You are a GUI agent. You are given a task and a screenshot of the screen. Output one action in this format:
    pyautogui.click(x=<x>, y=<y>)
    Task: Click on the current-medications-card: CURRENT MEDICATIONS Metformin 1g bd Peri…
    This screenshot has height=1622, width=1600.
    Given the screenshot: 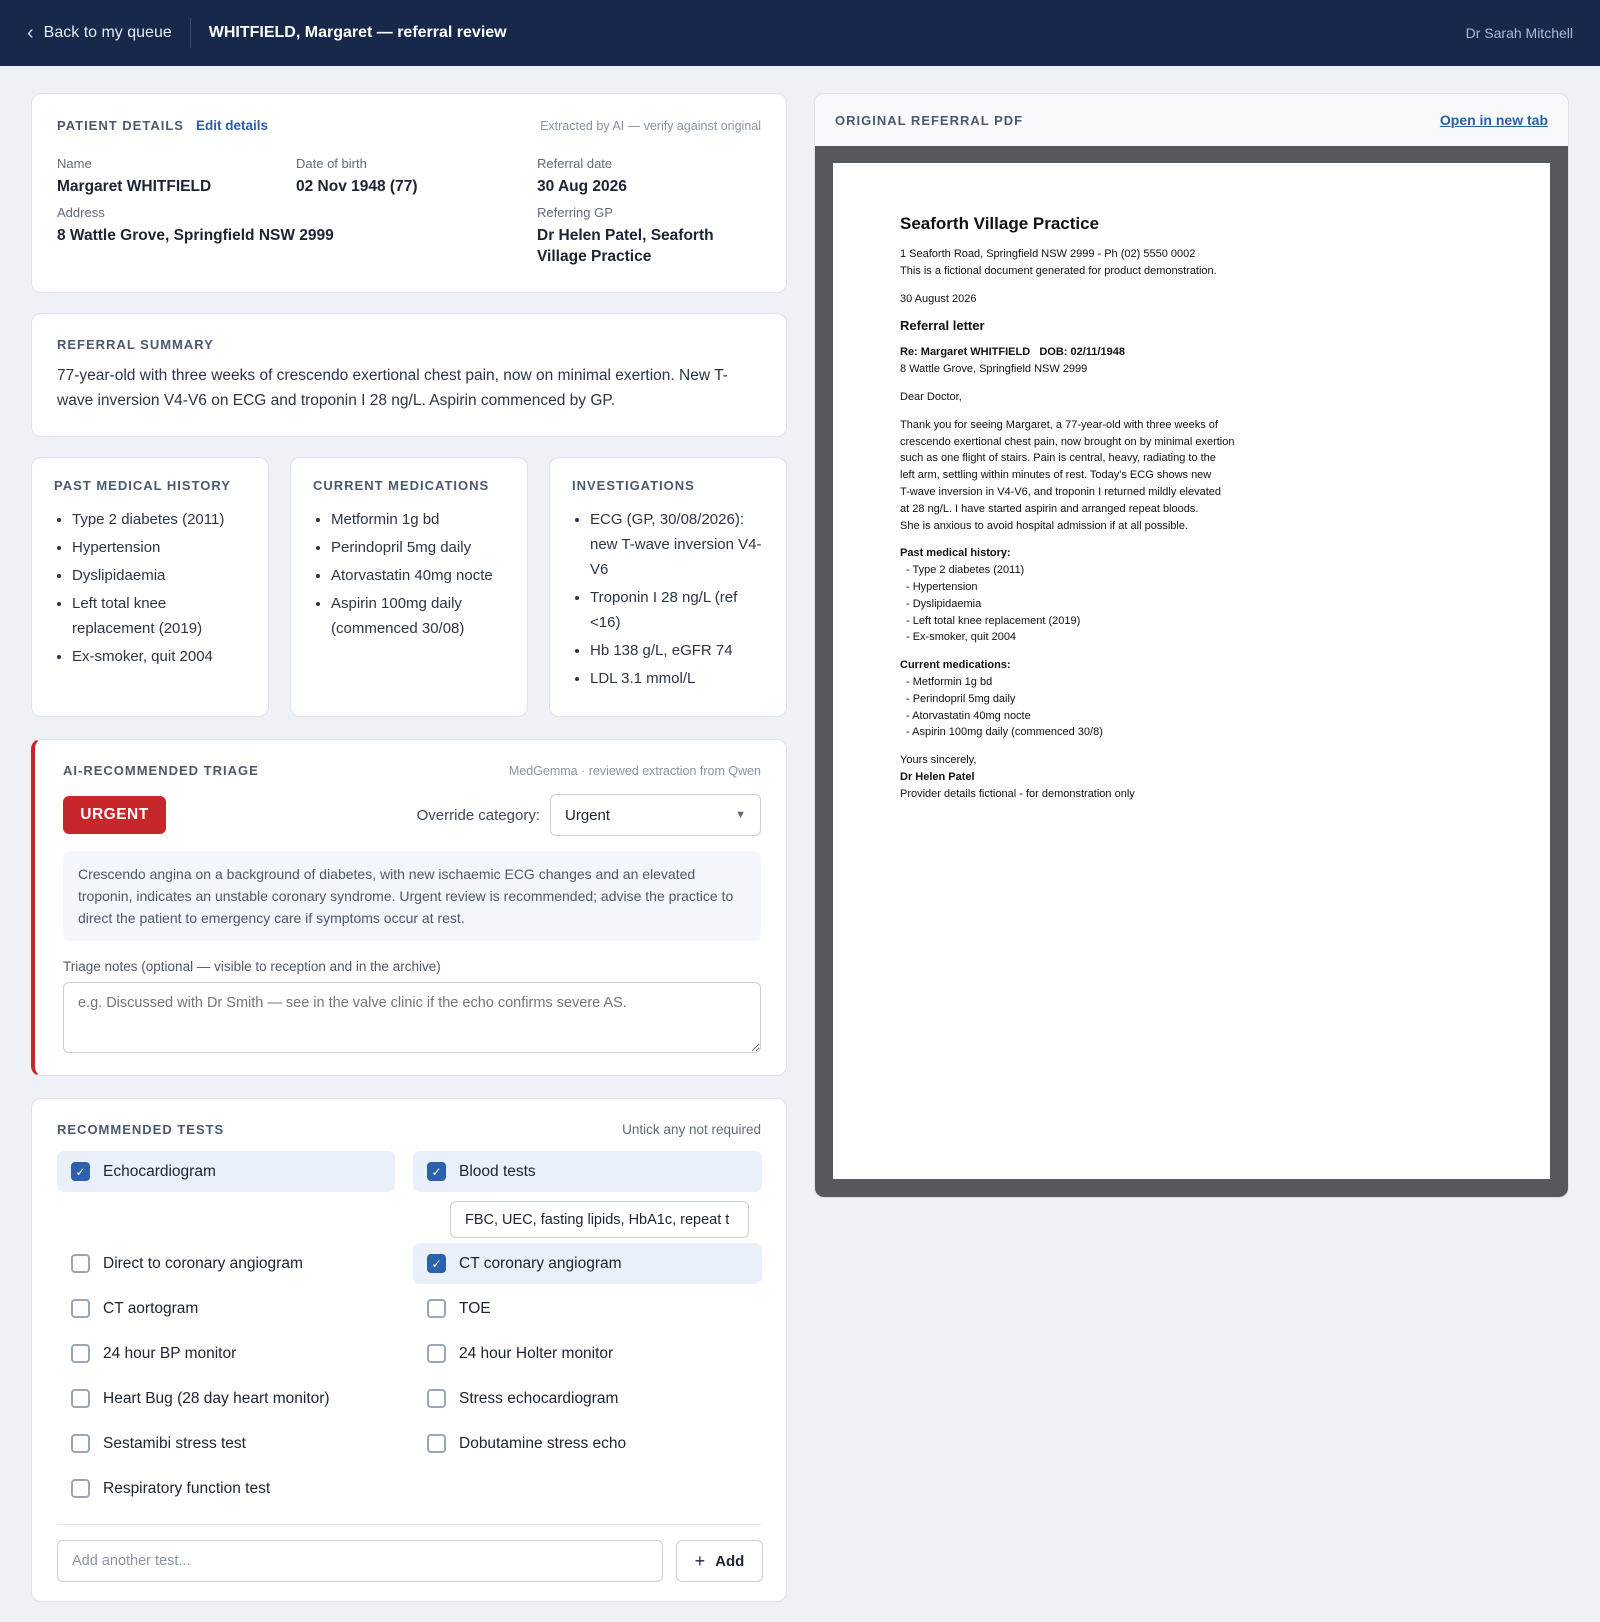 What is the action you would take?
    pyautogui.click(x=409, y=587)
    